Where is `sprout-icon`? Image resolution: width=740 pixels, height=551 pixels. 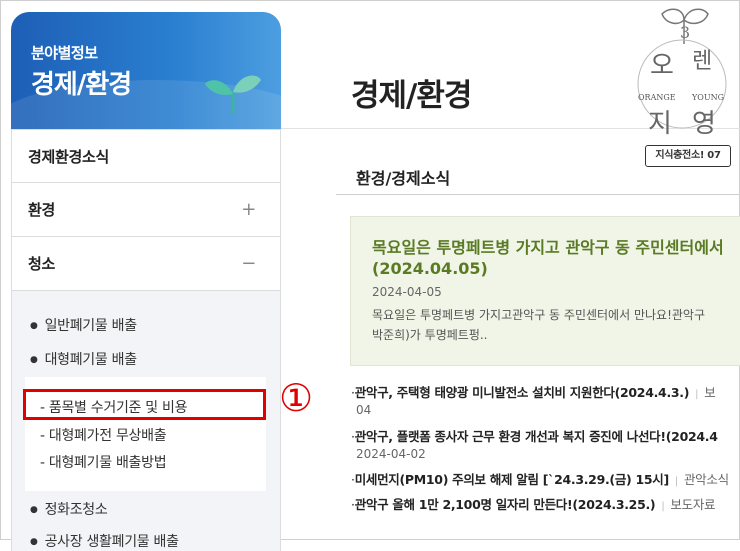
sprout-icon is located at coordinates (233, 94).